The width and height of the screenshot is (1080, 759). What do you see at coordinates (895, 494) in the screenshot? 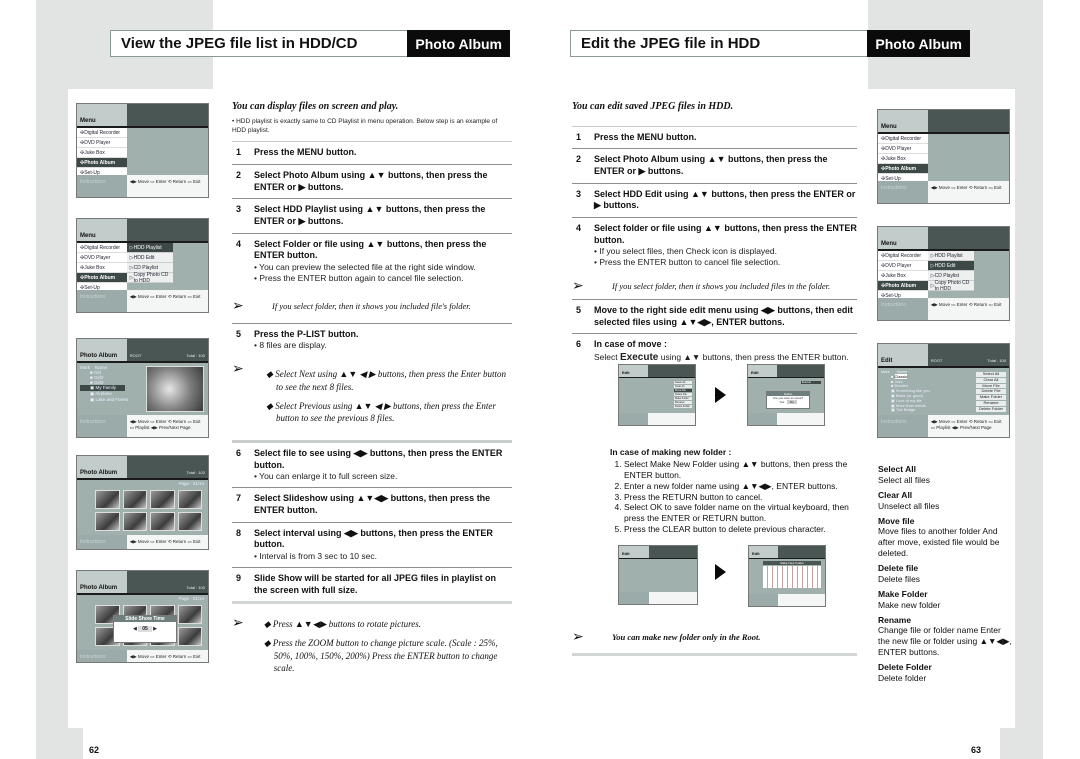
I see `definition-term: Clear All` at bounding box center [895, 494].